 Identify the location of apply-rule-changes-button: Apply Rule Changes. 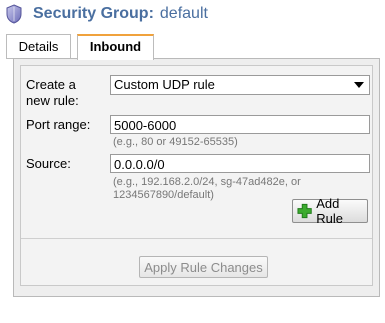
(203, 267).